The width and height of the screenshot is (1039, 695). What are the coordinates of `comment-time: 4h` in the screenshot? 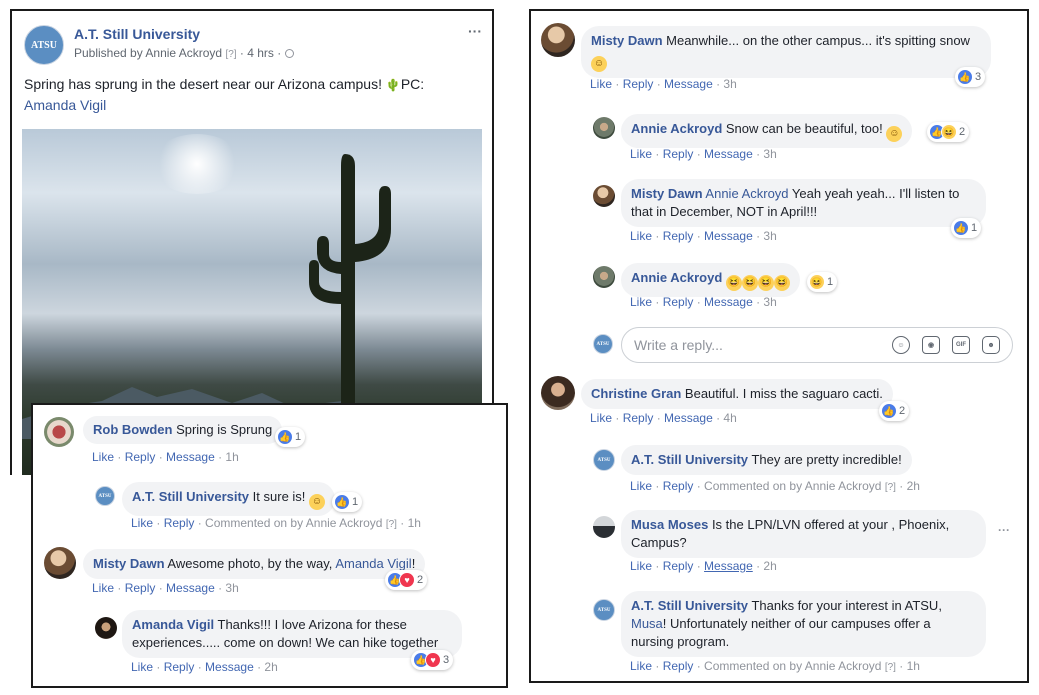 It's located at (729, 418).